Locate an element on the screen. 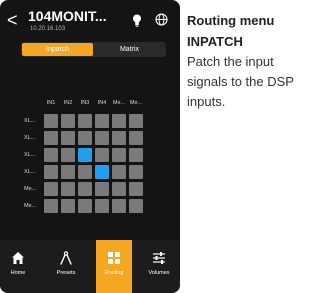 This screenshot has height=293, width=320. routing-icon is located at coordinates (114, 258).